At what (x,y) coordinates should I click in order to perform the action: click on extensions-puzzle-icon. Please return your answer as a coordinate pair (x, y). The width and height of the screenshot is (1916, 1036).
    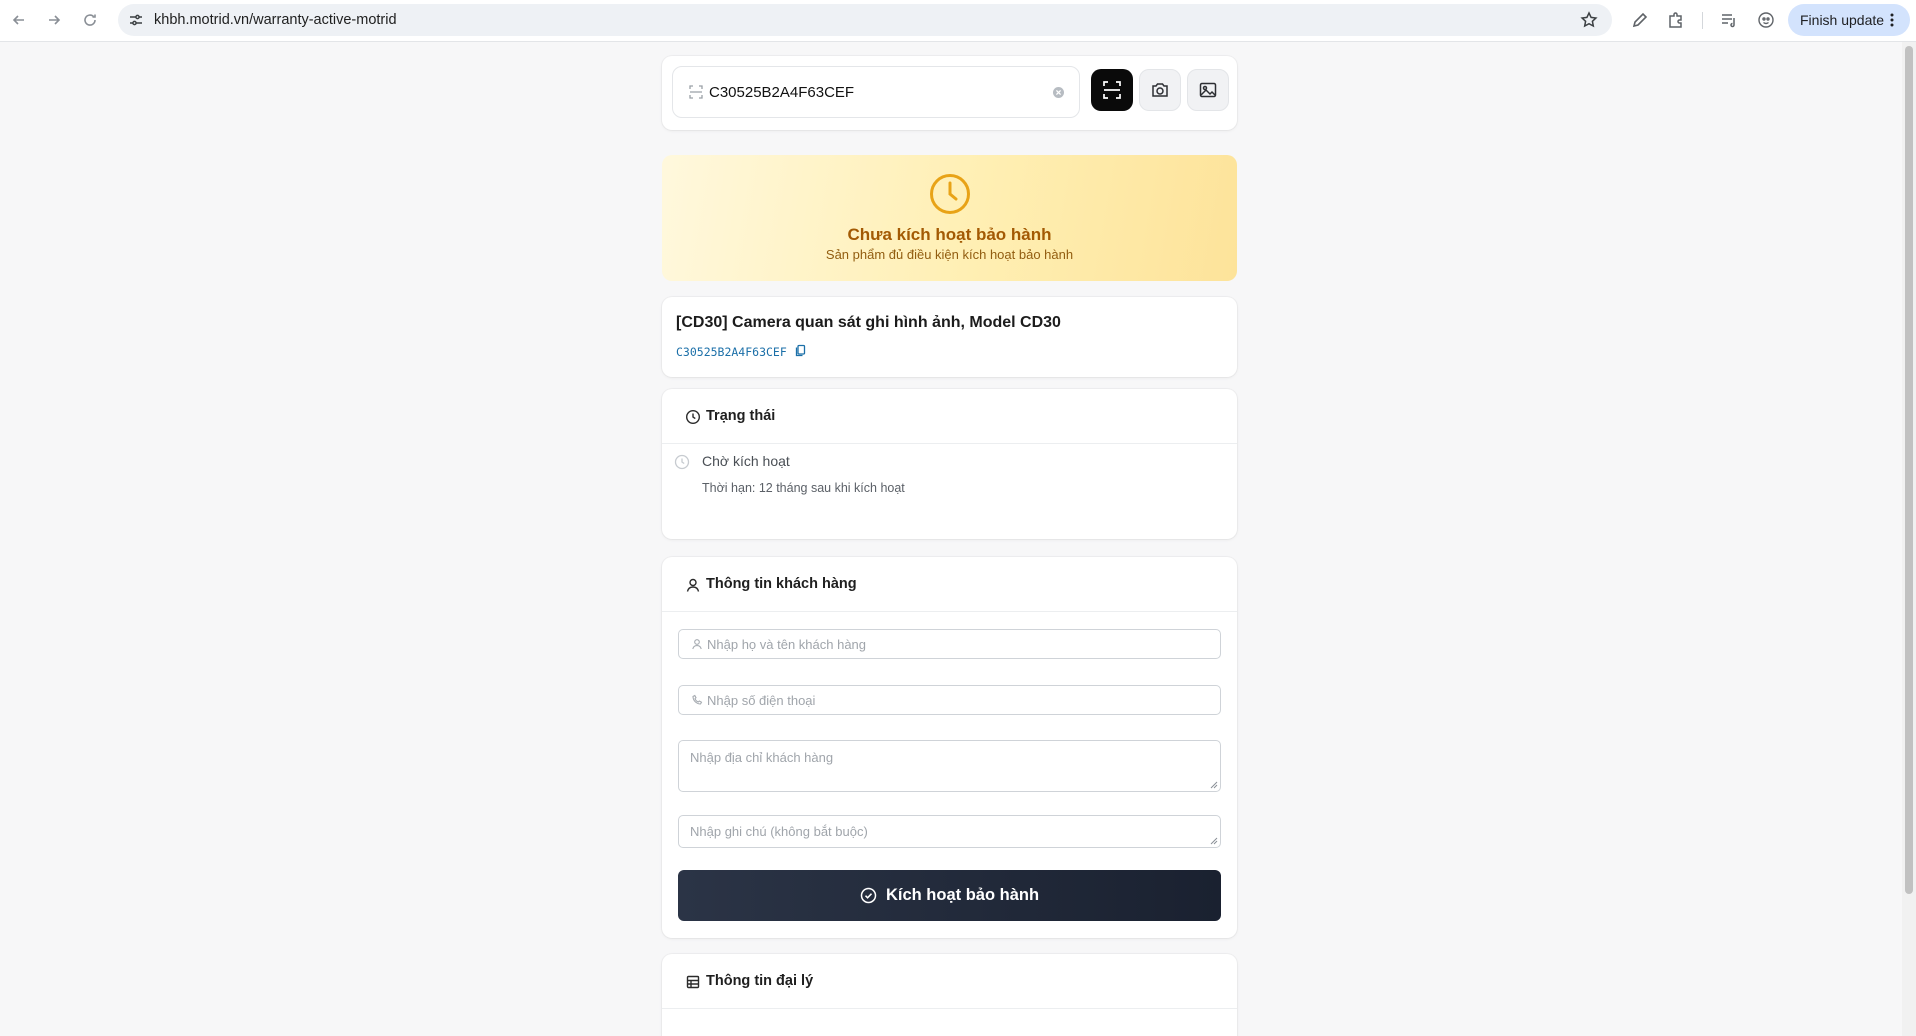
    Looking at the image, I should click on (1676, 20).